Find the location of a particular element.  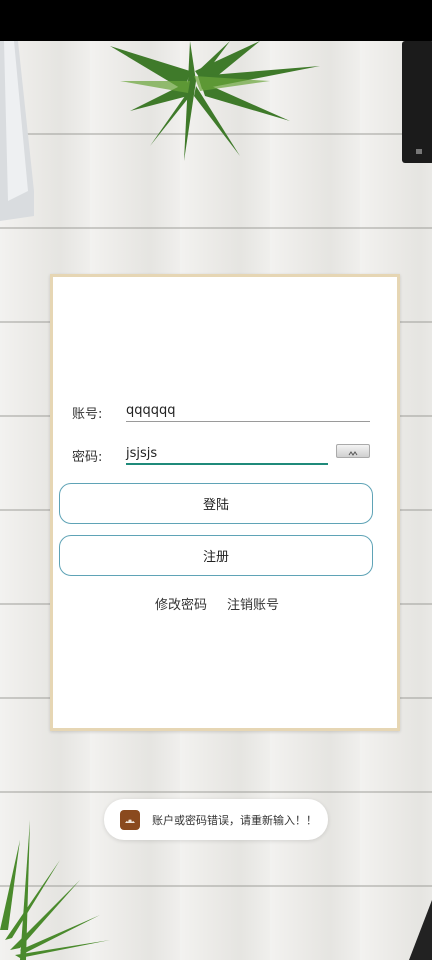

keyboard-toggle-button is located at coordinates (353, 451).